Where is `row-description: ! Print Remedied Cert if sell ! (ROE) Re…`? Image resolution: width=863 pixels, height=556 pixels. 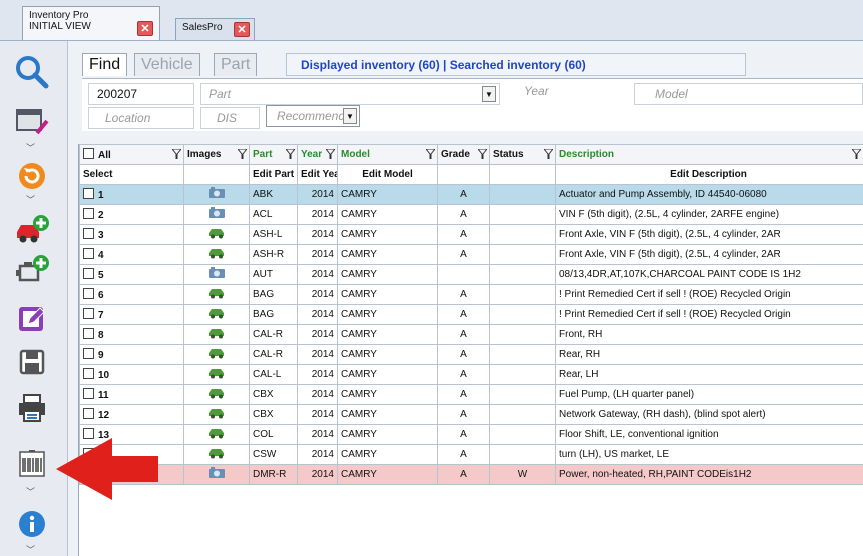
row-description: ! Print Remedied Cert if sell ! (ROE) Re… is located at coordinates (709, 314).